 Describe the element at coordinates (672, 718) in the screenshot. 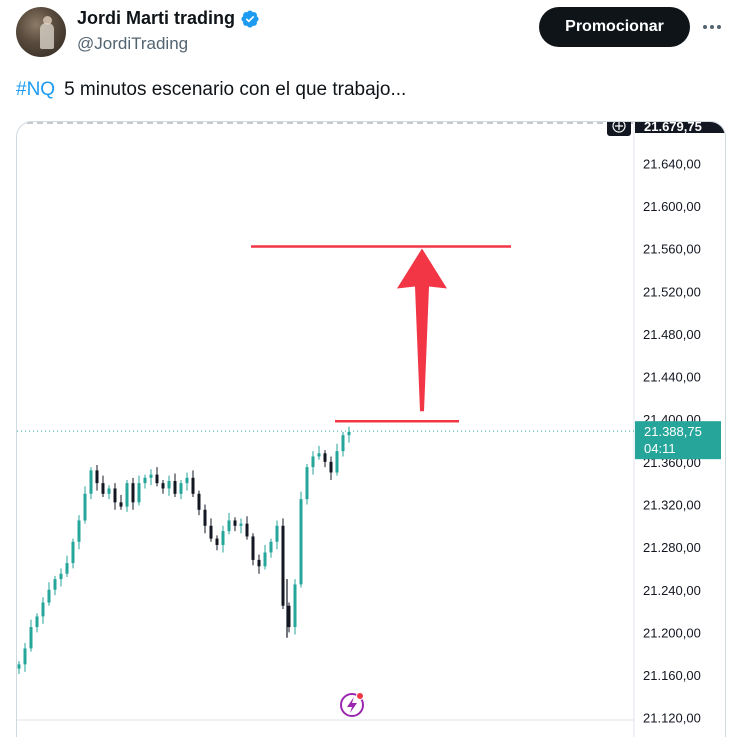

I see `y-tick-label: 21.120,00` at that location.